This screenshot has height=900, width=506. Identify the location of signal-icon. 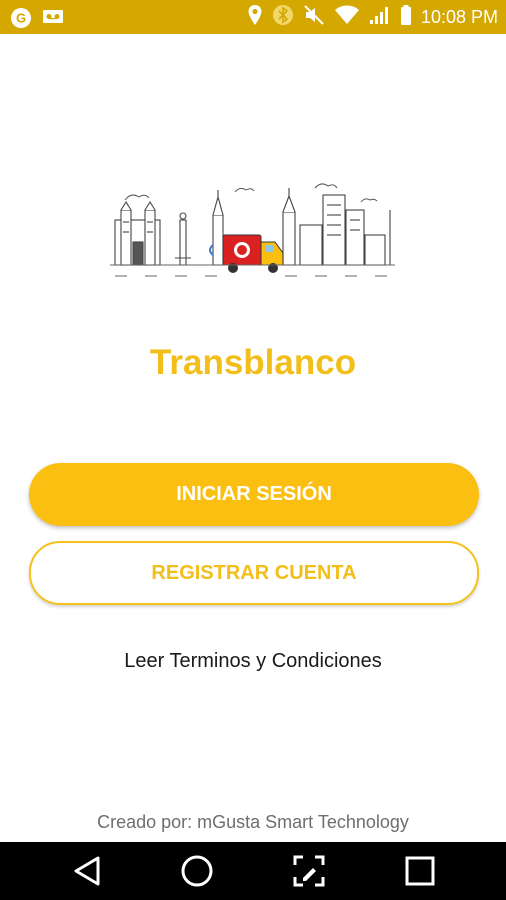
(380, 17).